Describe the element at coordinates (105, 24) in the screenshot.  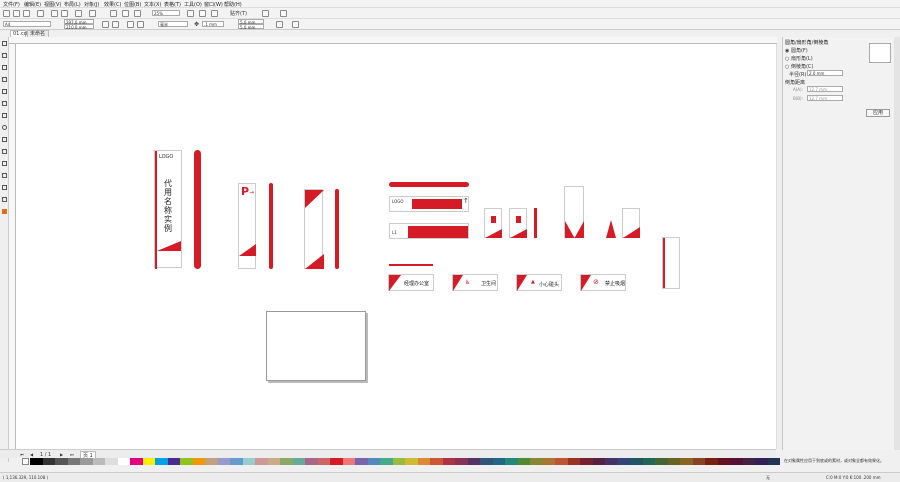
I see `portrait-icon` at that location.